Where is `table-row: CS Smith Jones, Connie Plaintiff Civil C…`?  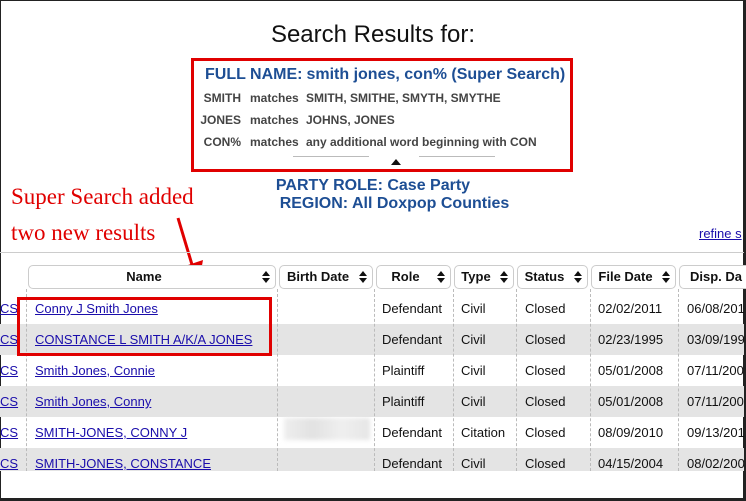 table-row: CS Smith Jones, Connie Plaintiff Civil C… is located at coordinates (372, 370).